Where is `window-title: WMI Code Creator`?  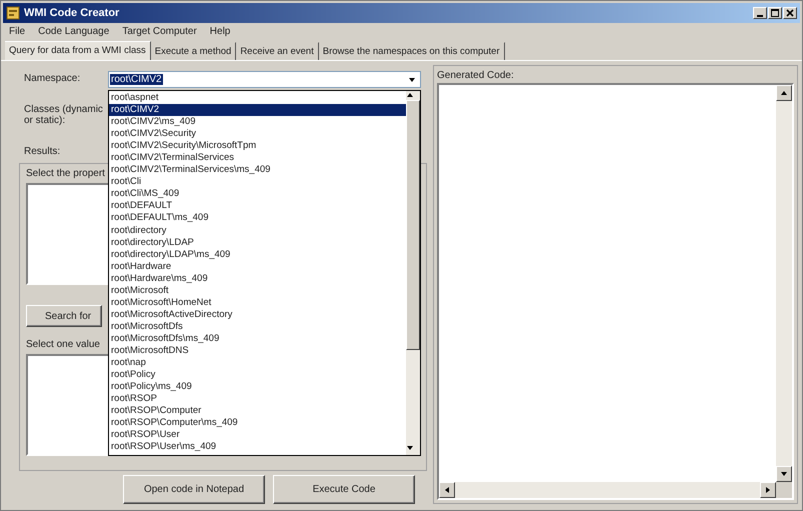 window-title: WMI Code Creator is located at coordinates (72, 13).